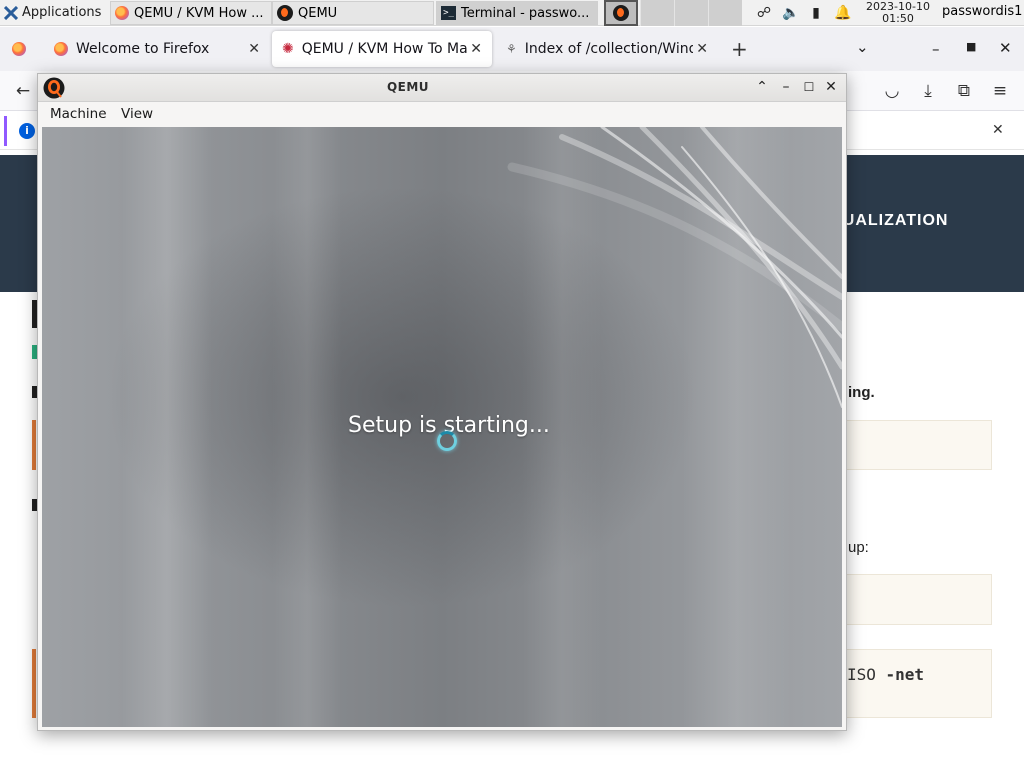  Describe the element at coordinates (739, 49) in the screenshot. I see `new-tab-button: +` at that location.